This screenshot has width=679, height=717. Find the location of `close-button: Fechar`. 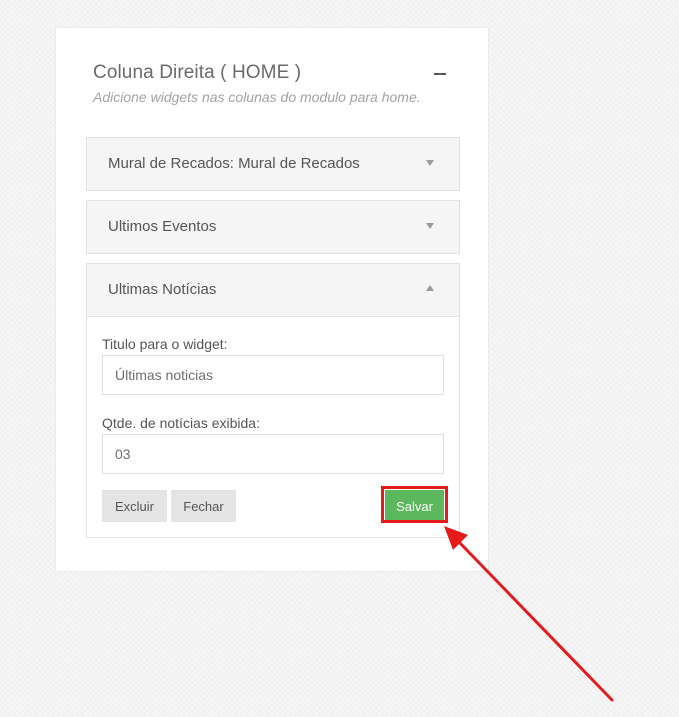

close-button: Fechar is located at coordinates (203, 506).